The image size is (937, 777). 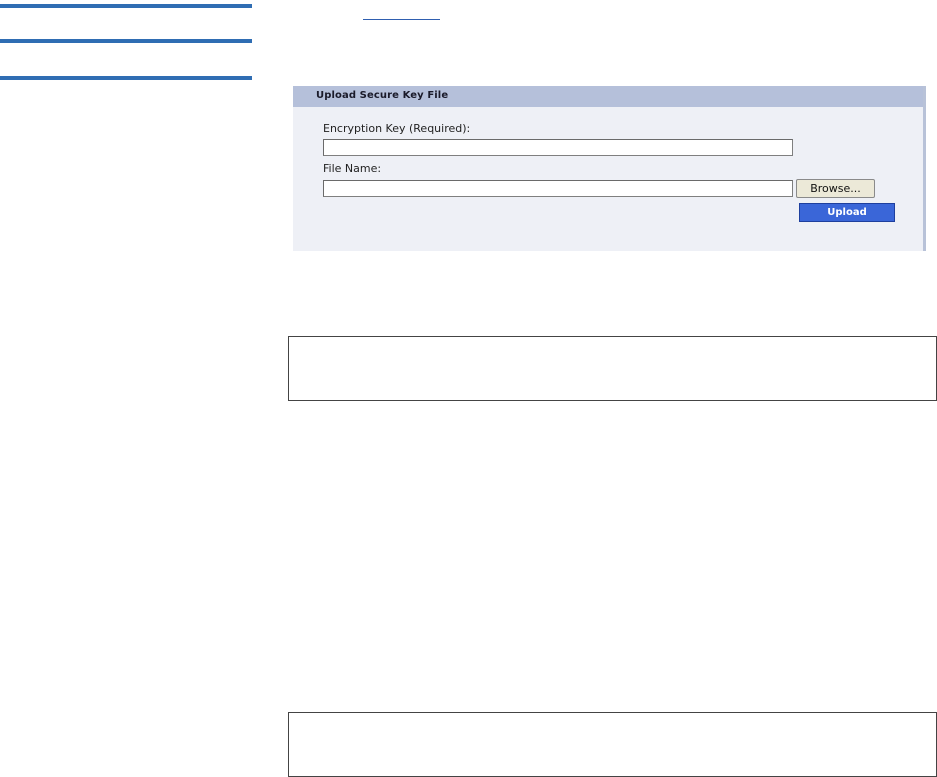 I want to click on file-name-input, so click(x=558, y=188).